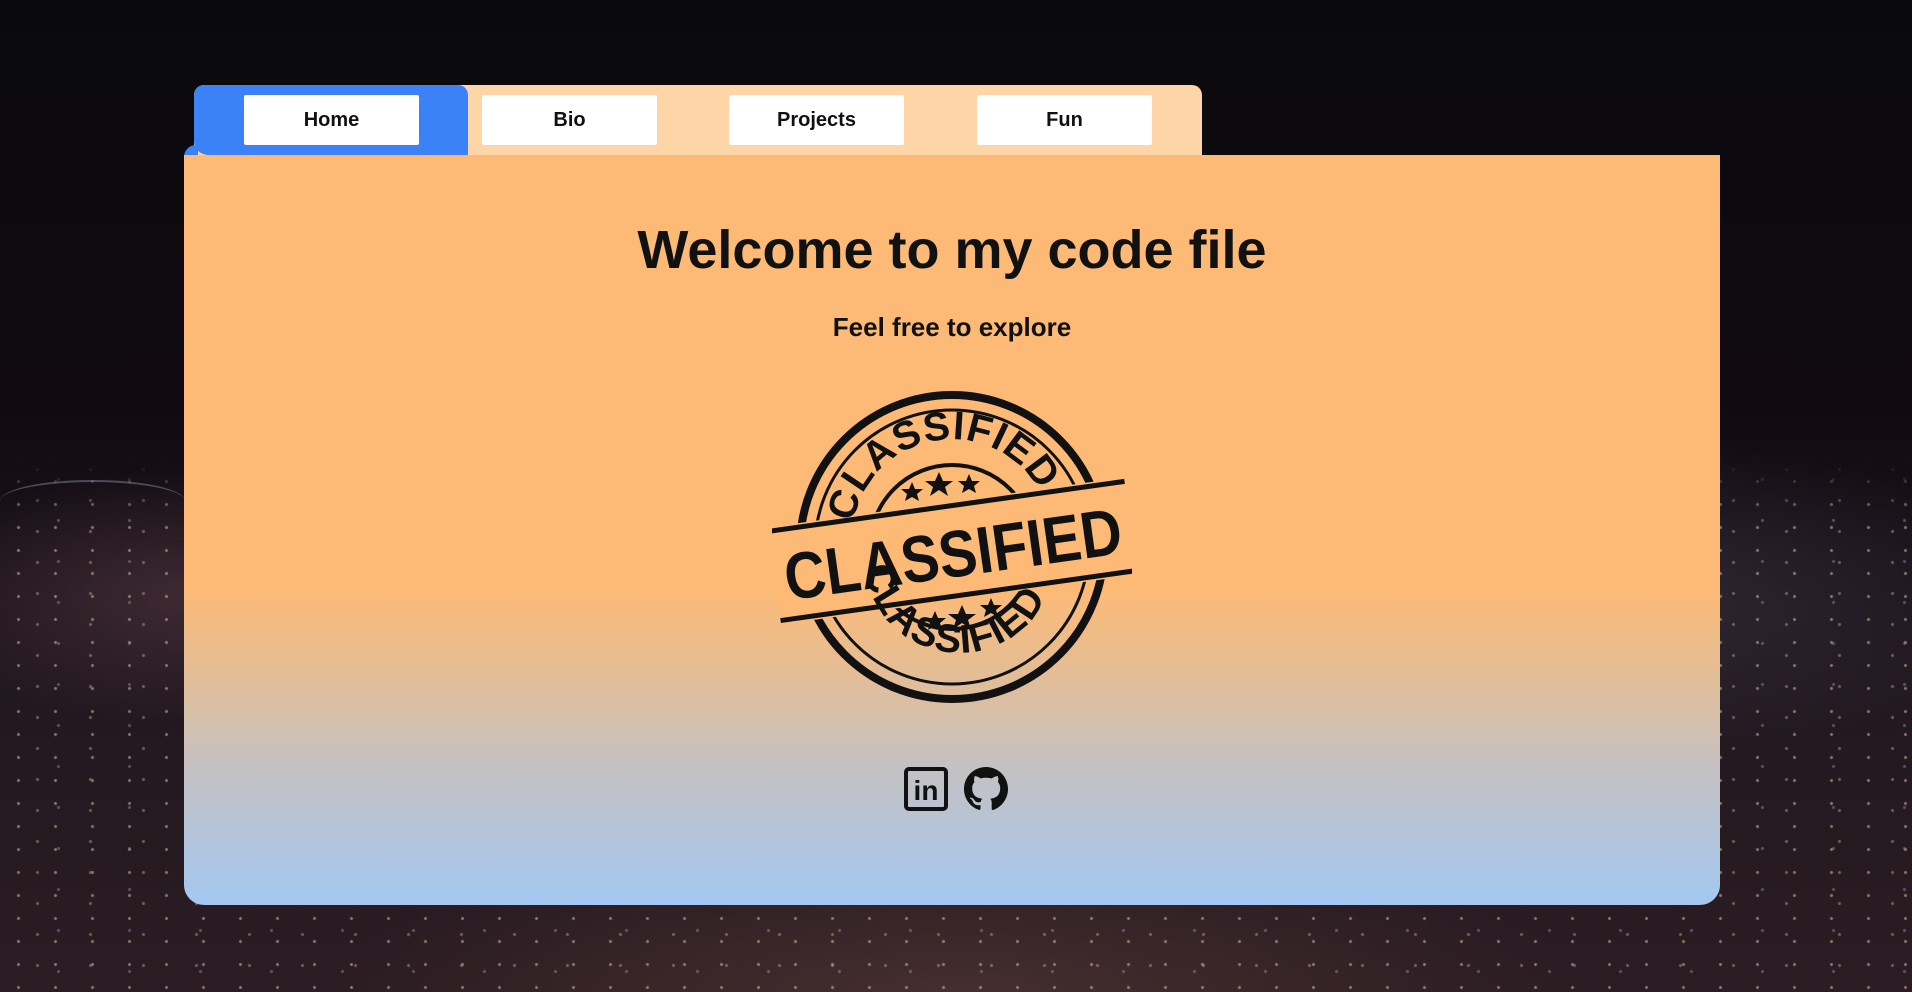 This screenshot has width=1912, height=992. I want to click on linkedin-label: in, so click(926, 790).